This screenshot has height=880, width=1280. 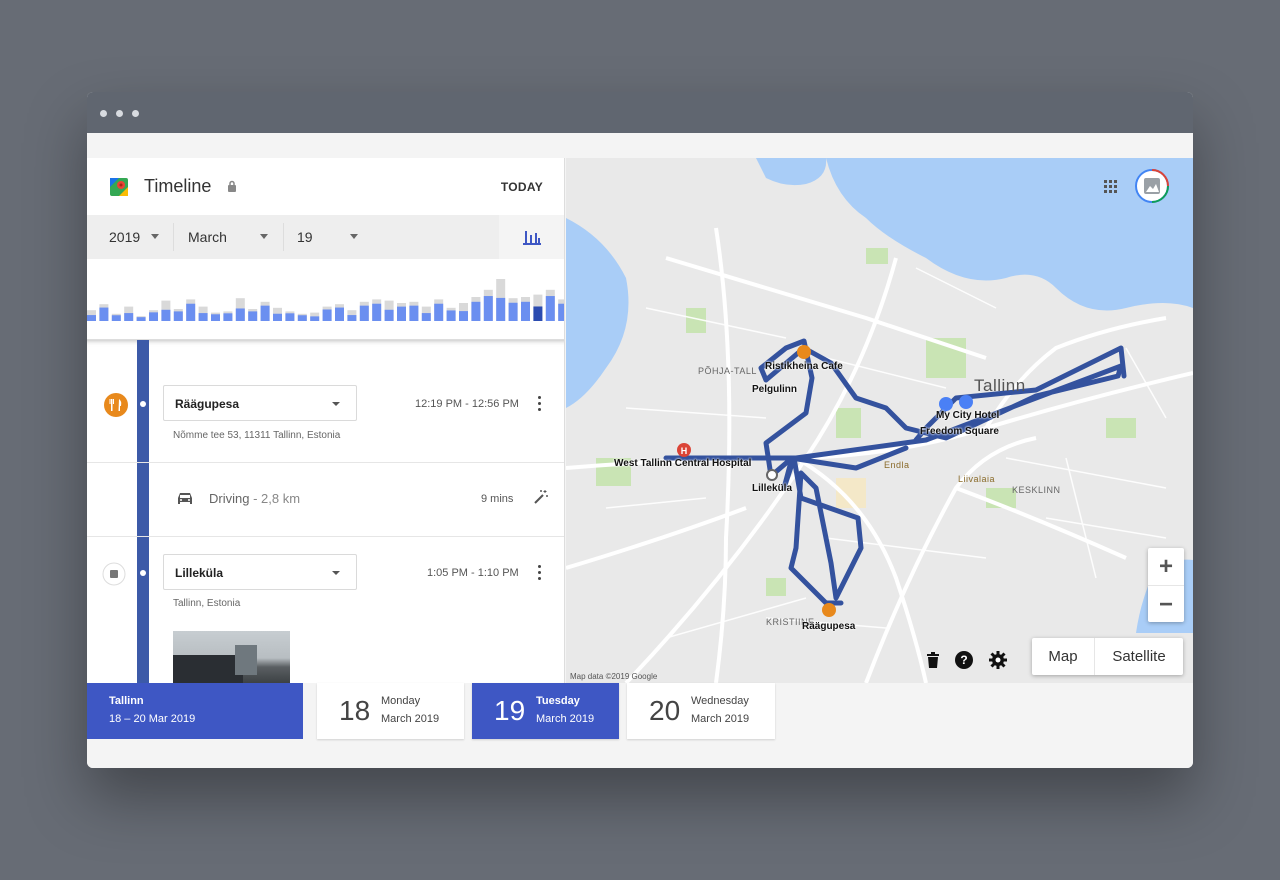 I want to click on day-card-19: 19 Tuesday March 2019, so click(x=545, y=711).